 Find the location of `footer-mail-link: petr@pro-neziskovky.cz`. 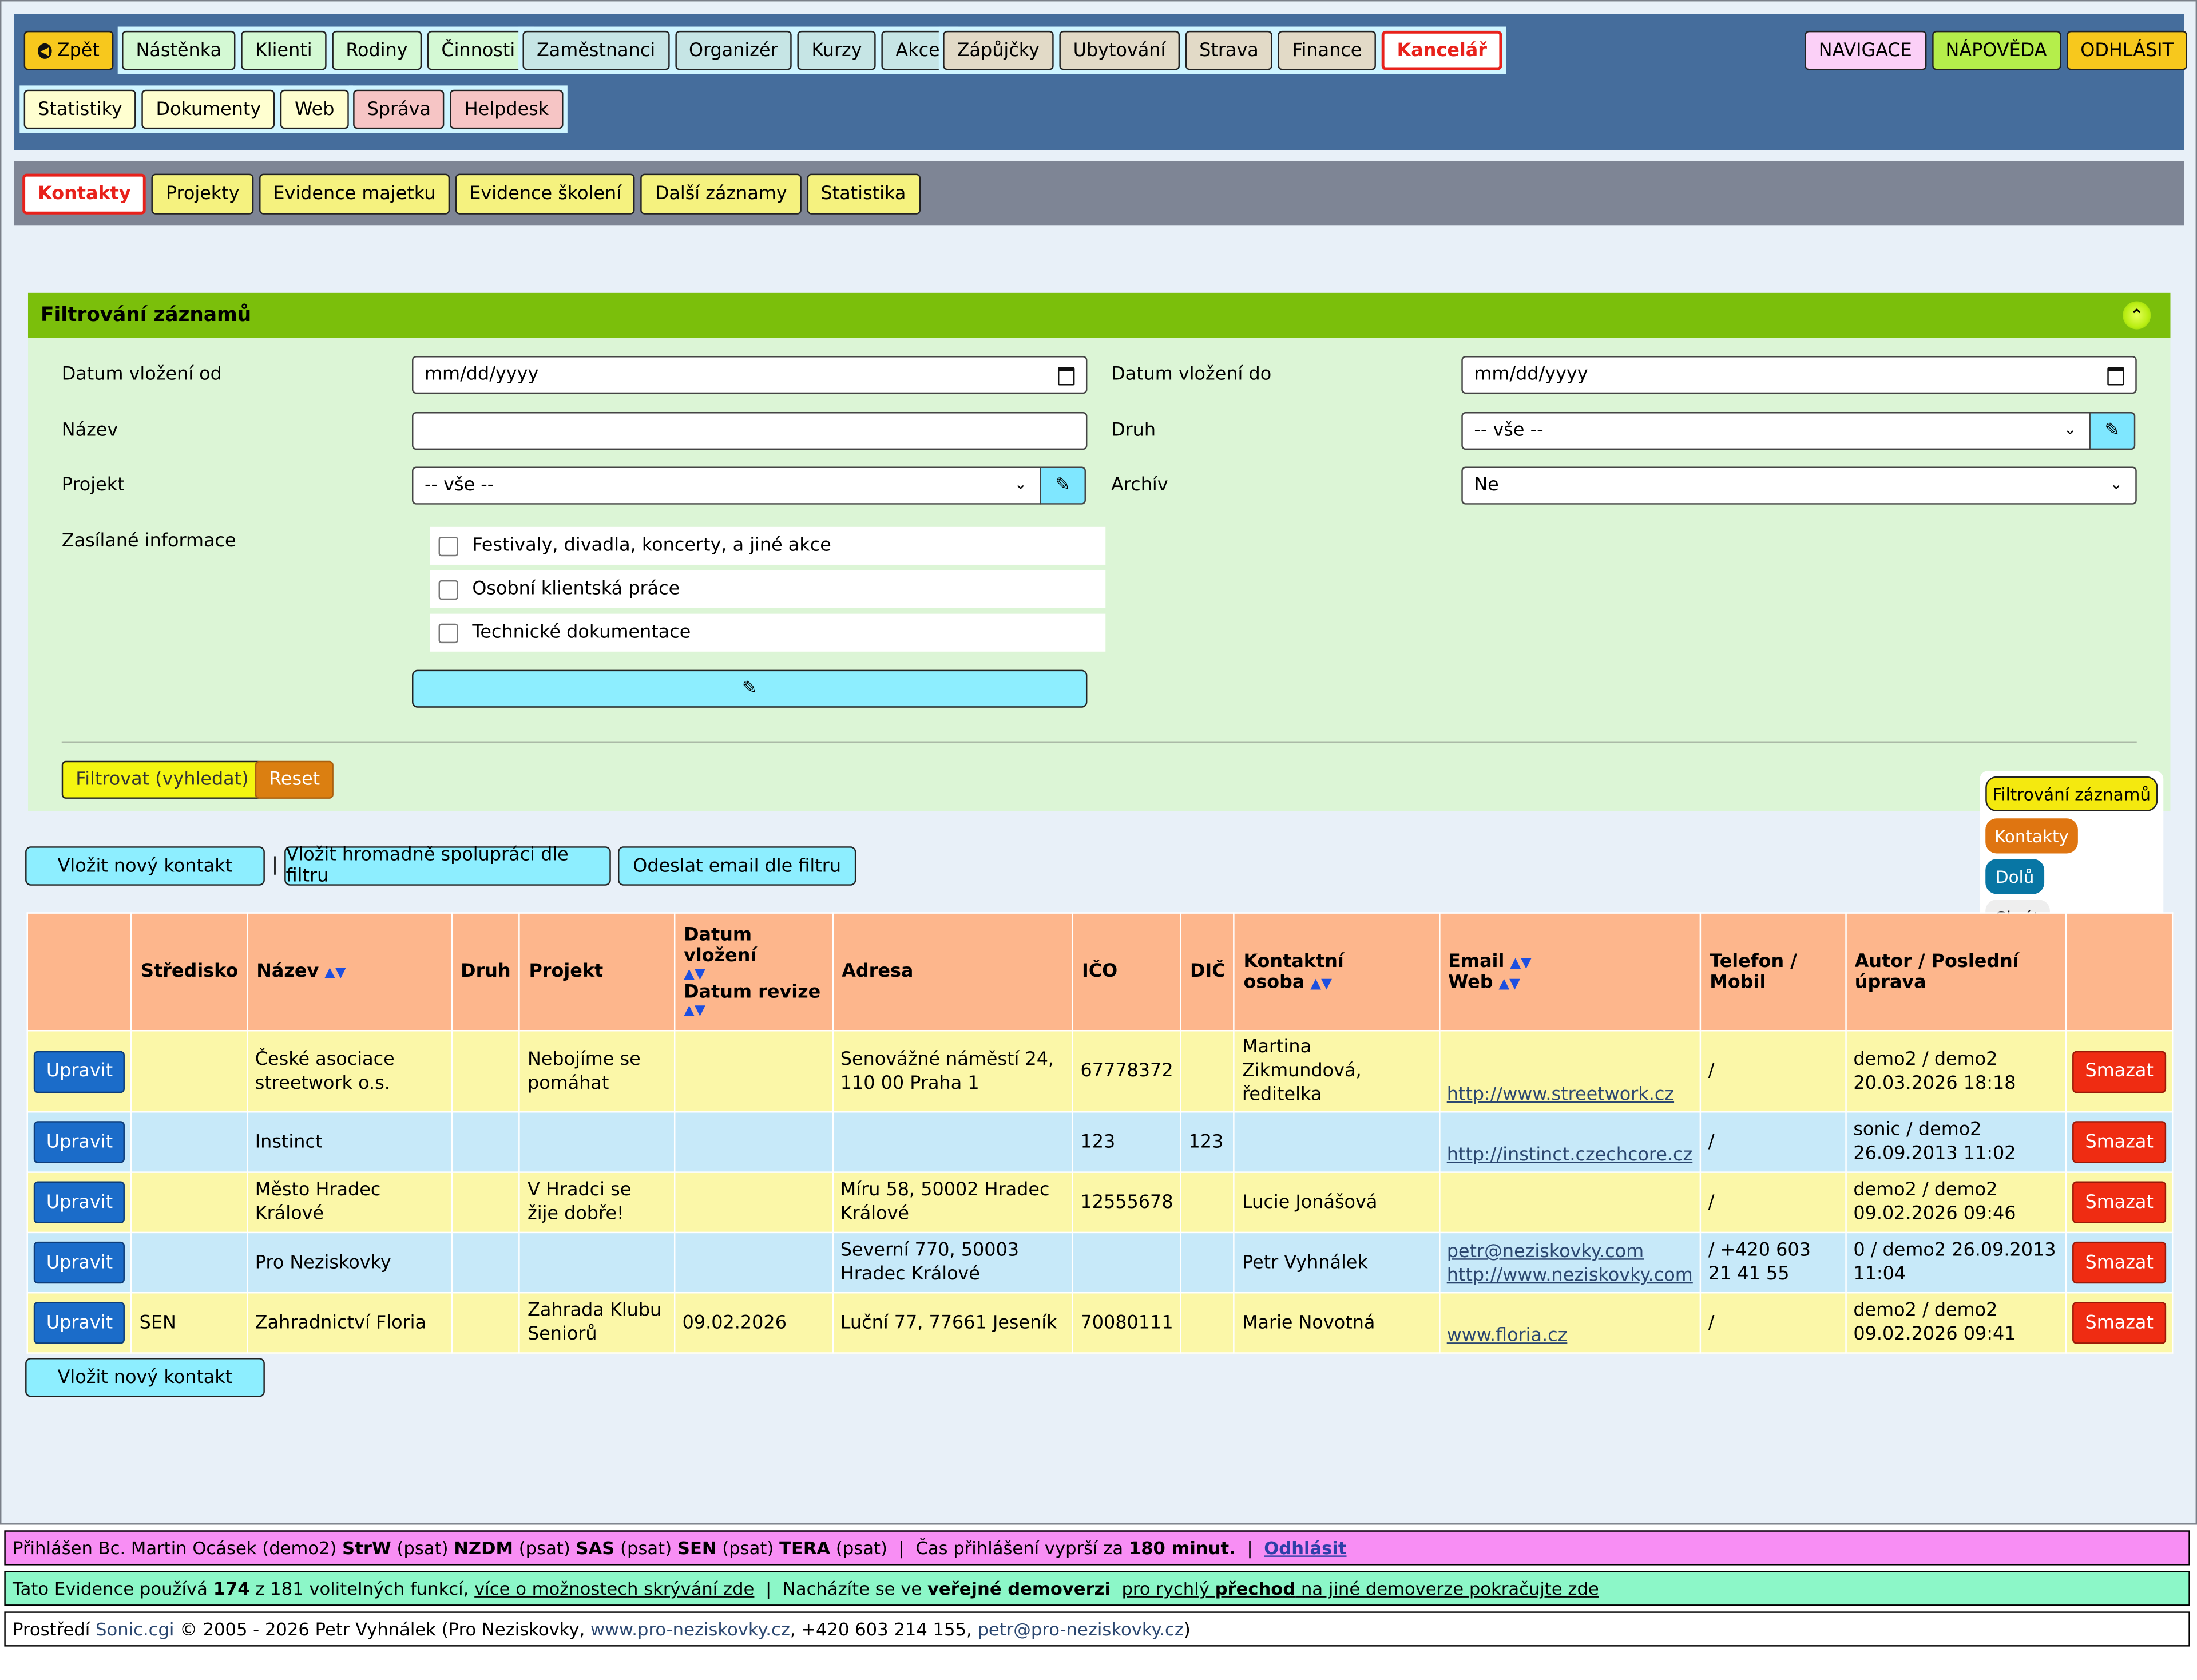

footer-mail-link: petr@pro-neziskovky.cz is located at coordinates (1080, 1629).